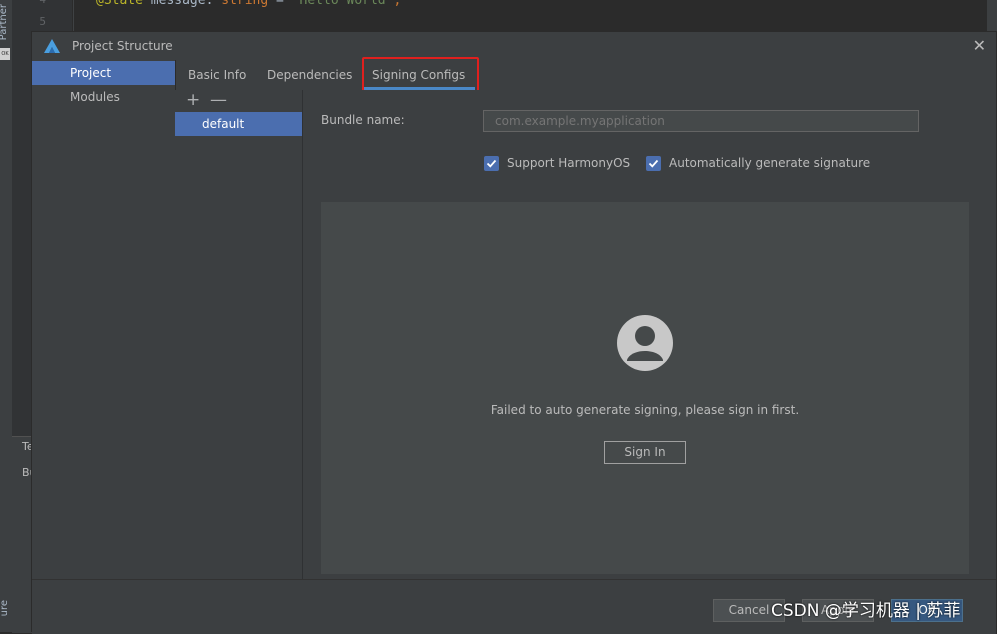 Image resolution: width=997 pixels, height=634 pixels. I want to click on code-operator: =, so click(280, 4).